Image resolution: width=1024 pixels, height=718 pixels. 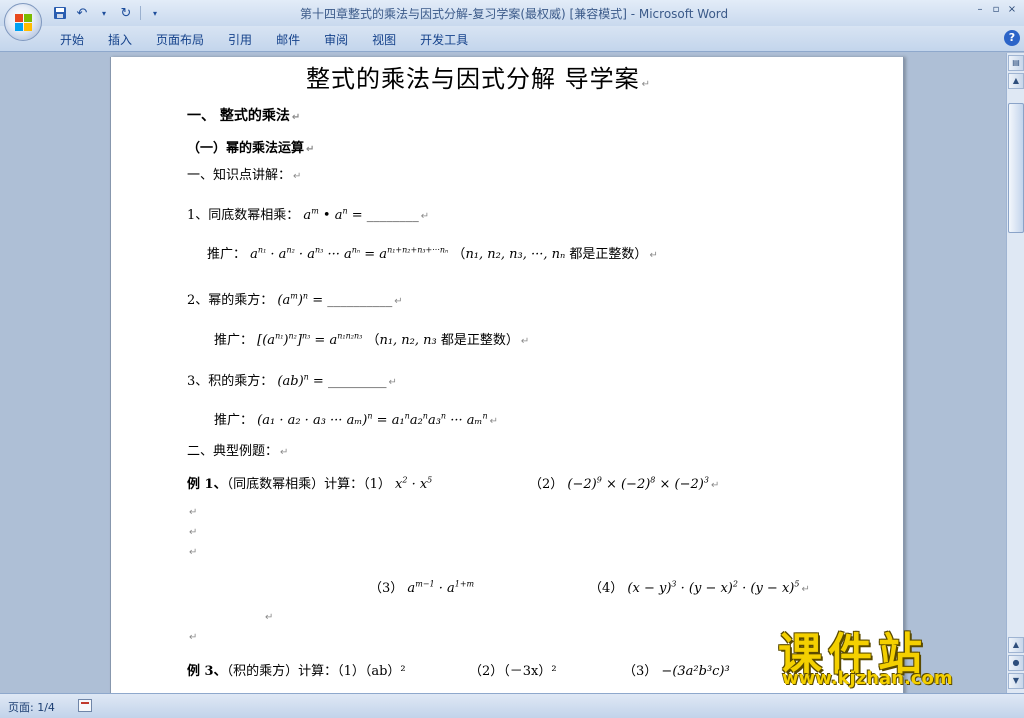 I want to click on quick-access-toolbar: ↶ ▾ ↻ ▾, so click(x=107, y=13).